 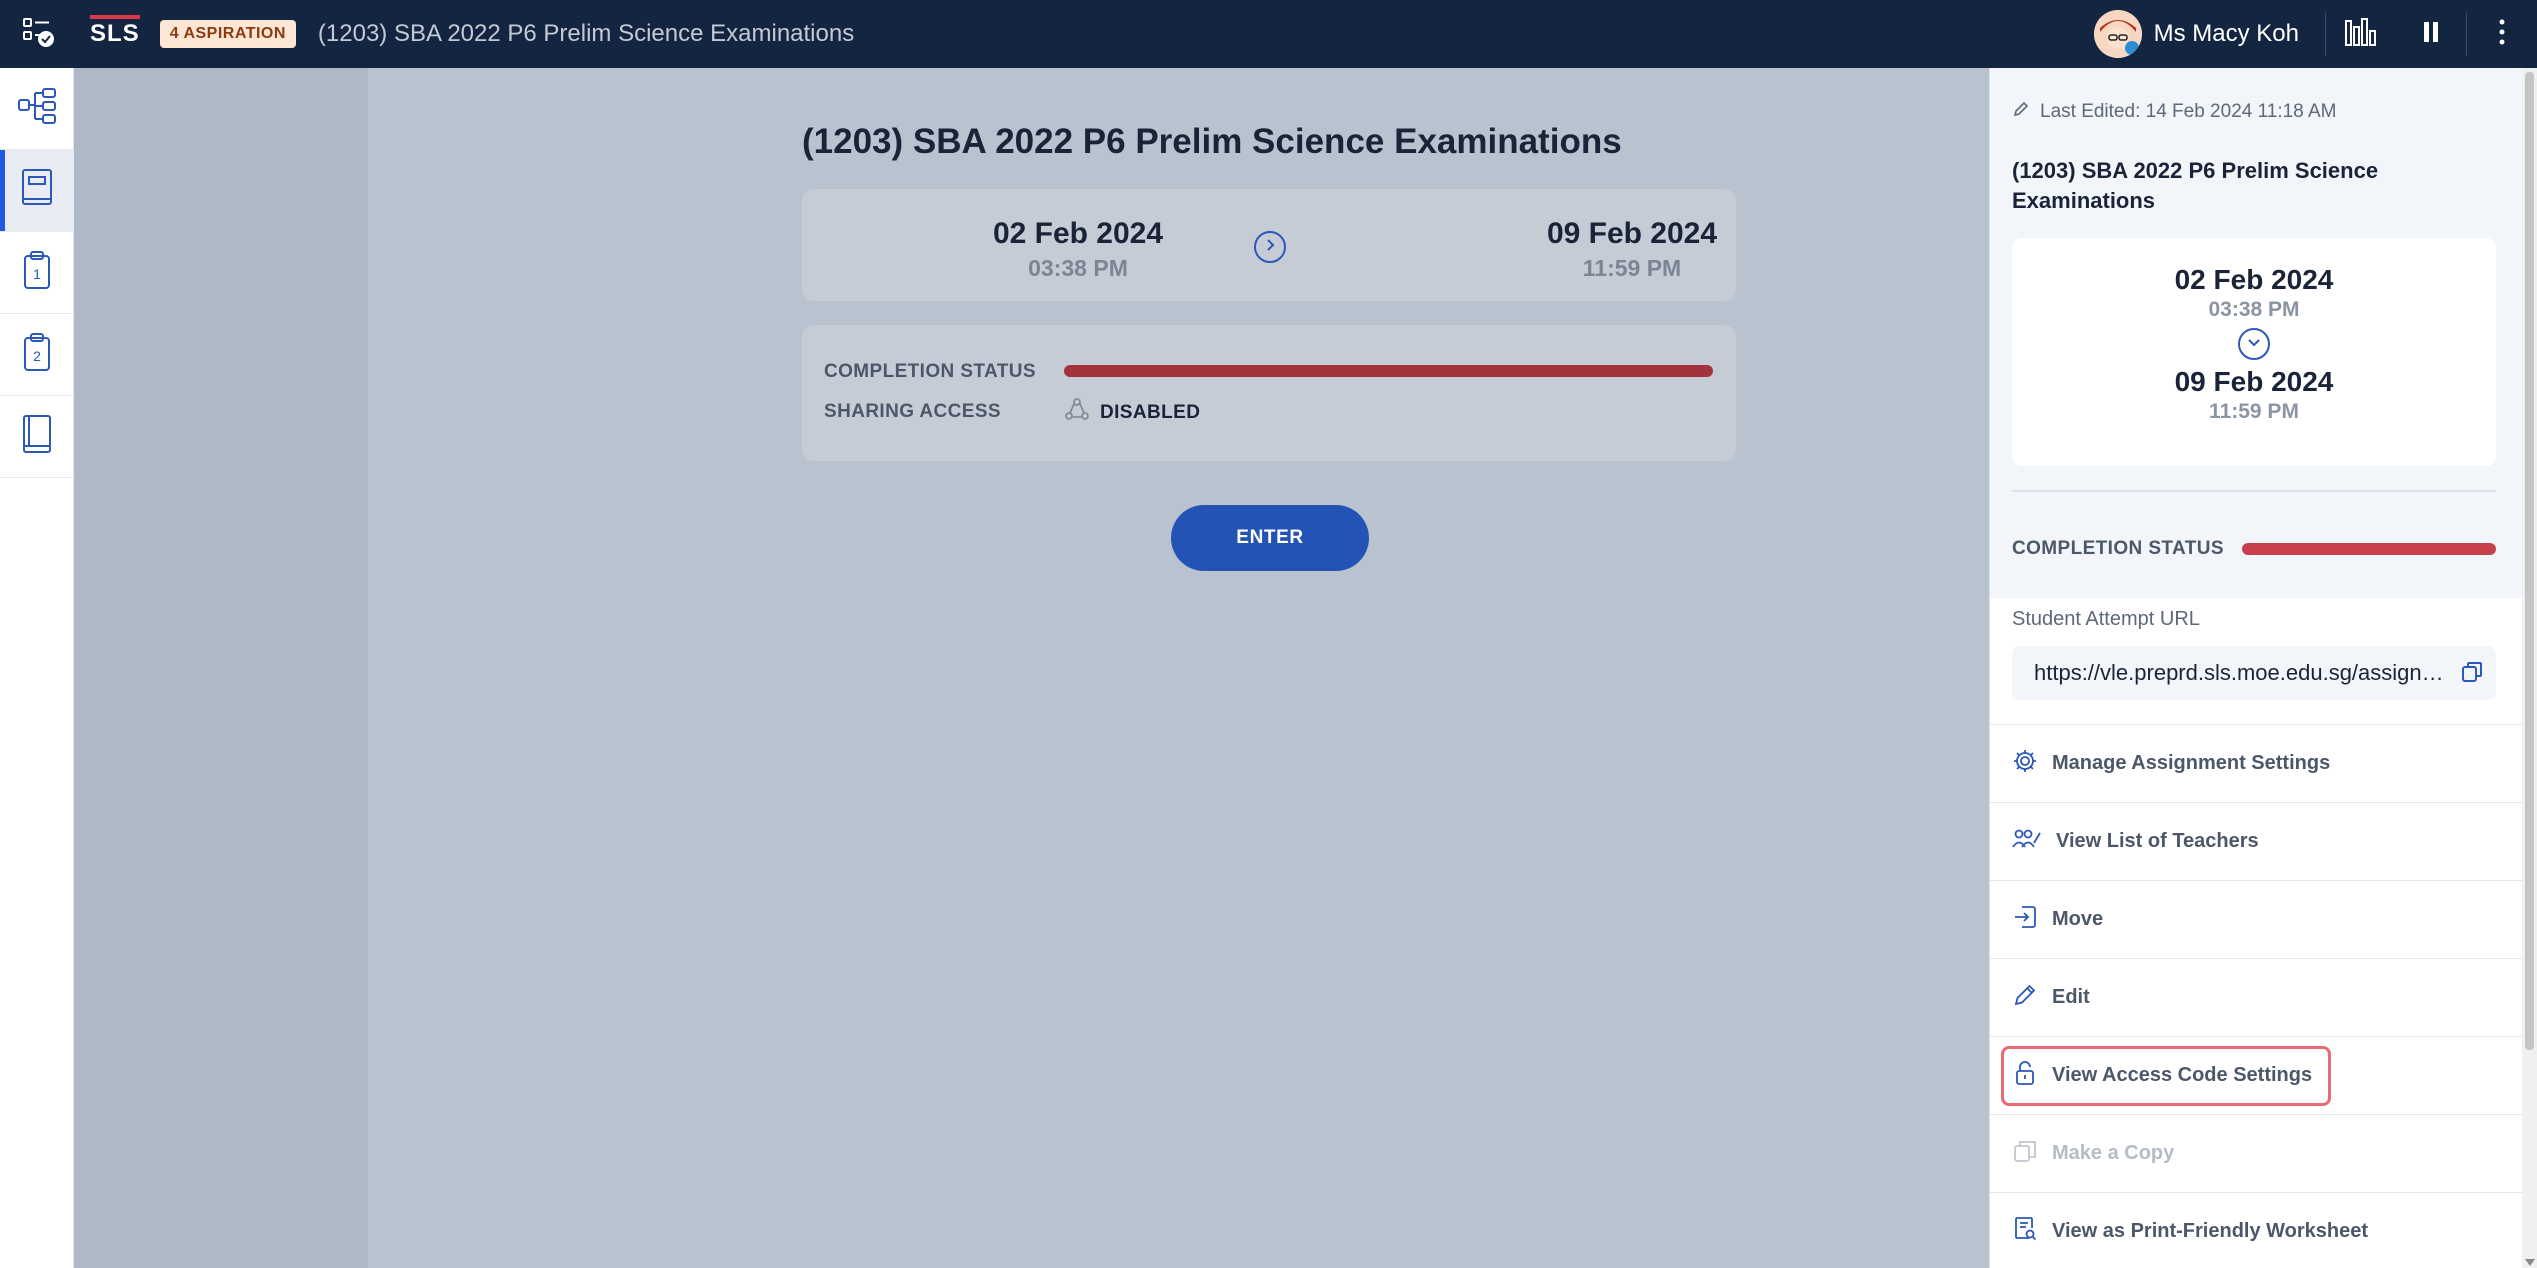 I want to click on manage-assignment-settings-item: Manage Assignment Settings, so click(x=2256, y=763).